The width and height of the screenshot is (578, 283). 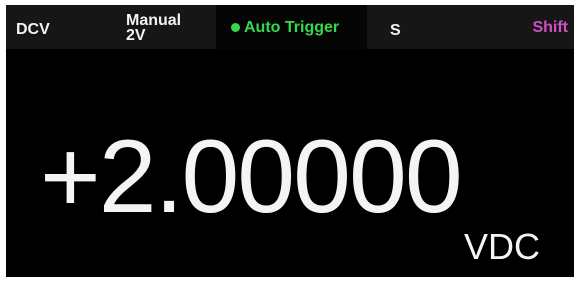 What do you see at coordinates (502, 246) in the screenshot?
I see `measurement-unit: VDC` at bounding box center [502, 246].